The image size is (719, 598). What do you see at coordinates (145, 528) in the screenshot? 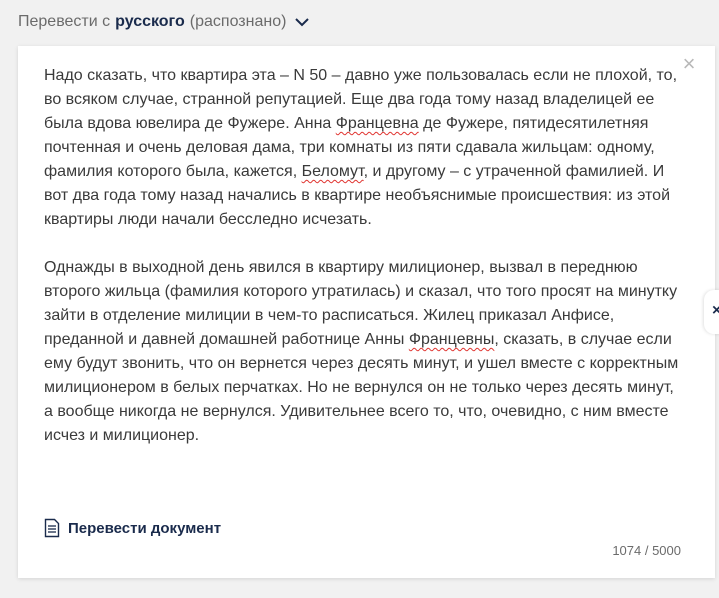
I see `translate-document-label: Перевести документ` at bounding box center [145, 528].